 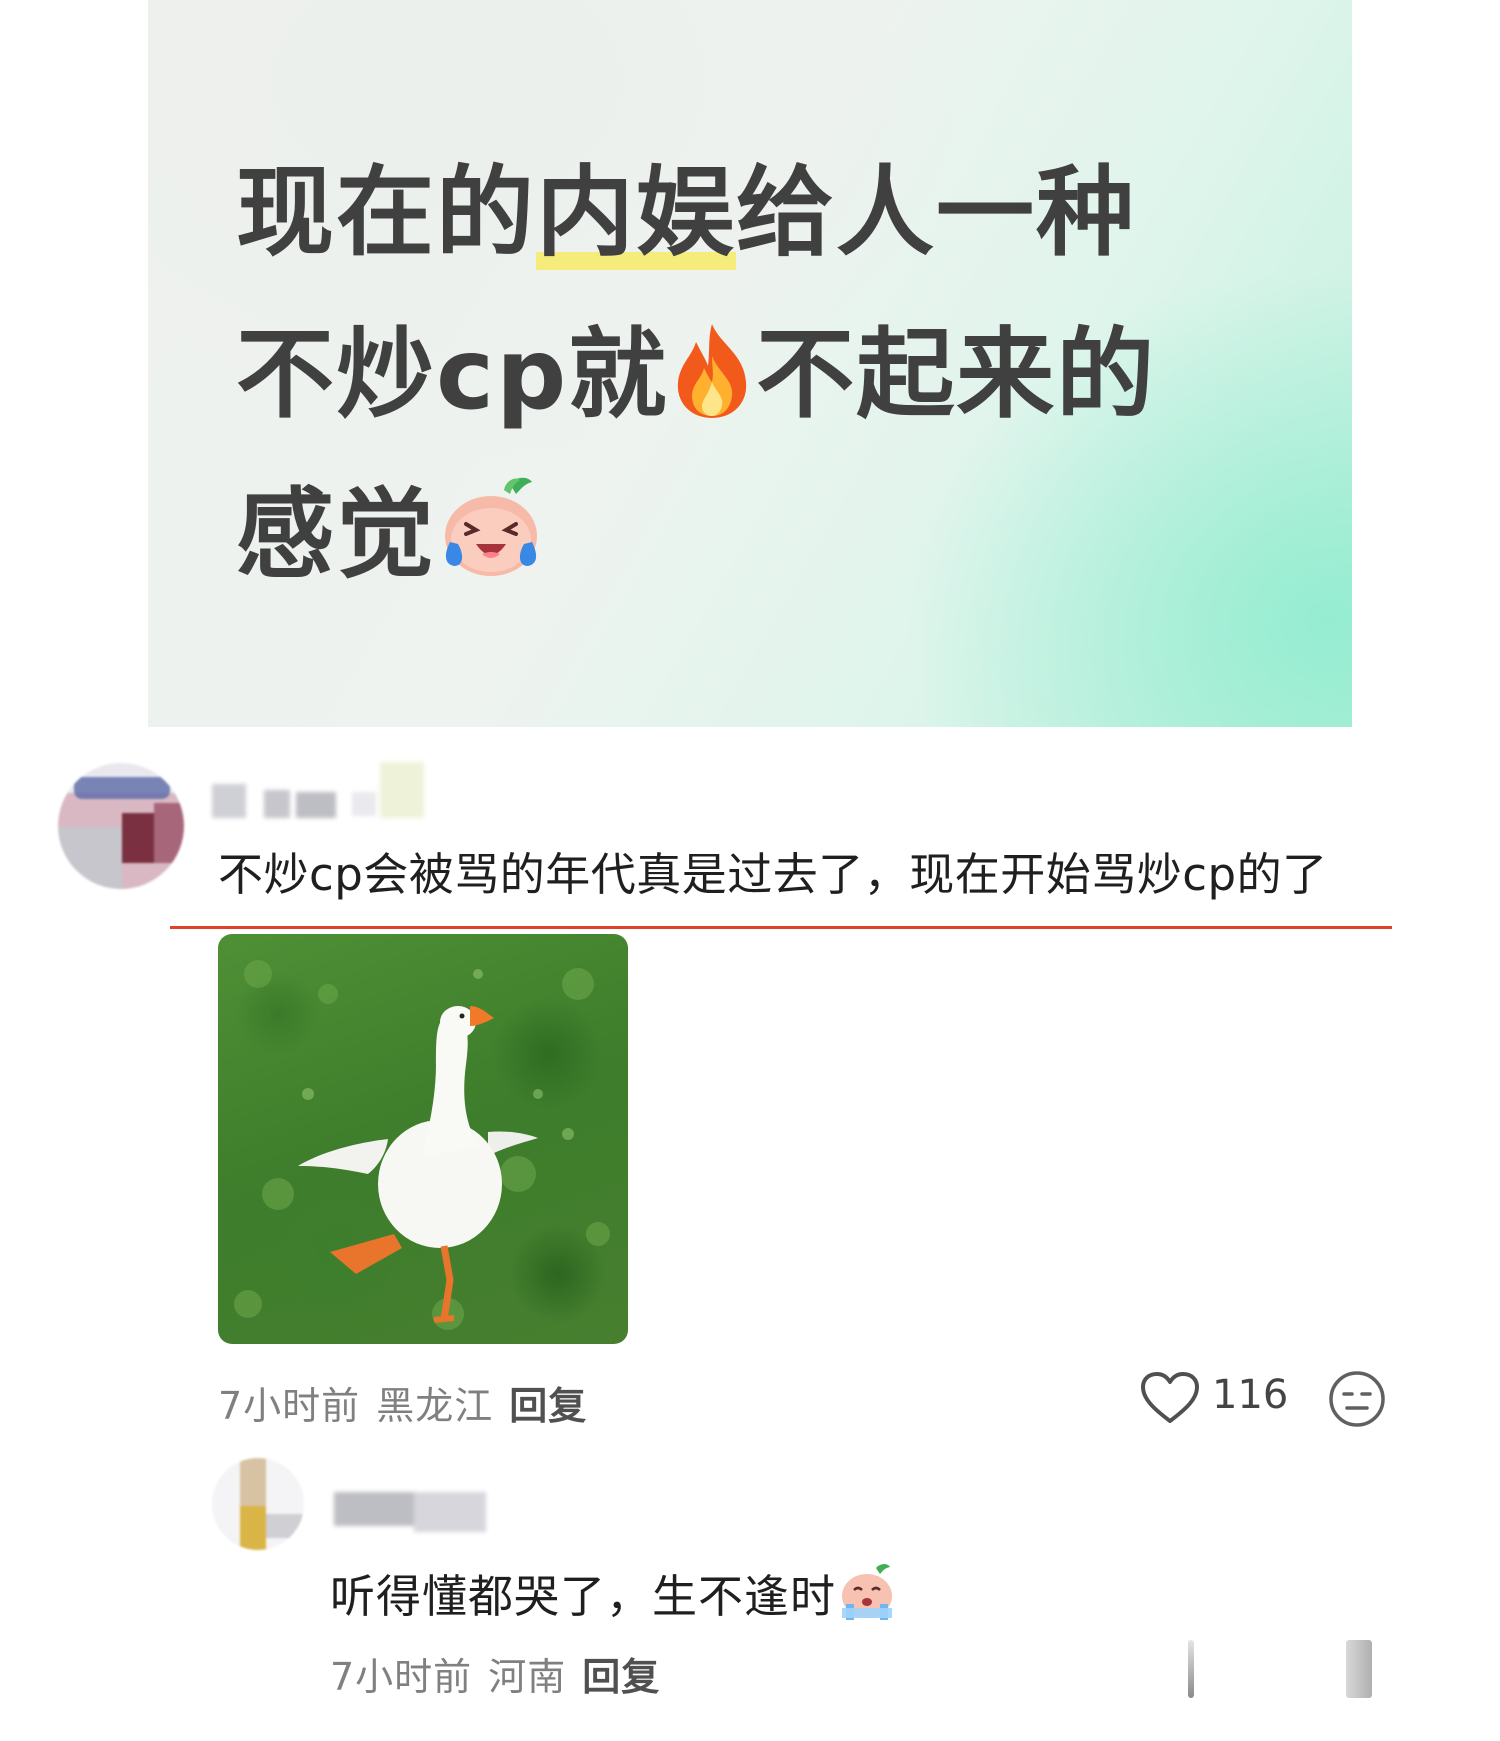 What do you see at coordinates (712, 378) in the screenshot?
I see `fire-icon` at bounding box center [712, 378].